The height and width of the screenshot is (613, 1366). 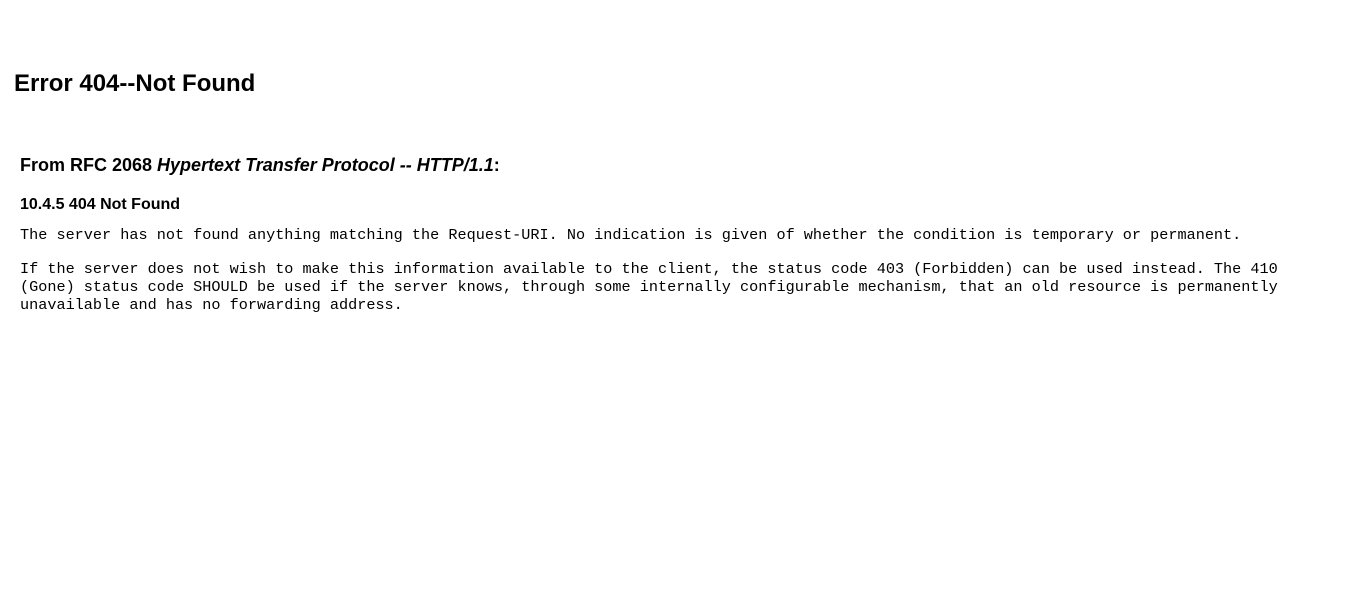 I want to click on rfc-citation-suffix: :, so click(x=496, y=165).